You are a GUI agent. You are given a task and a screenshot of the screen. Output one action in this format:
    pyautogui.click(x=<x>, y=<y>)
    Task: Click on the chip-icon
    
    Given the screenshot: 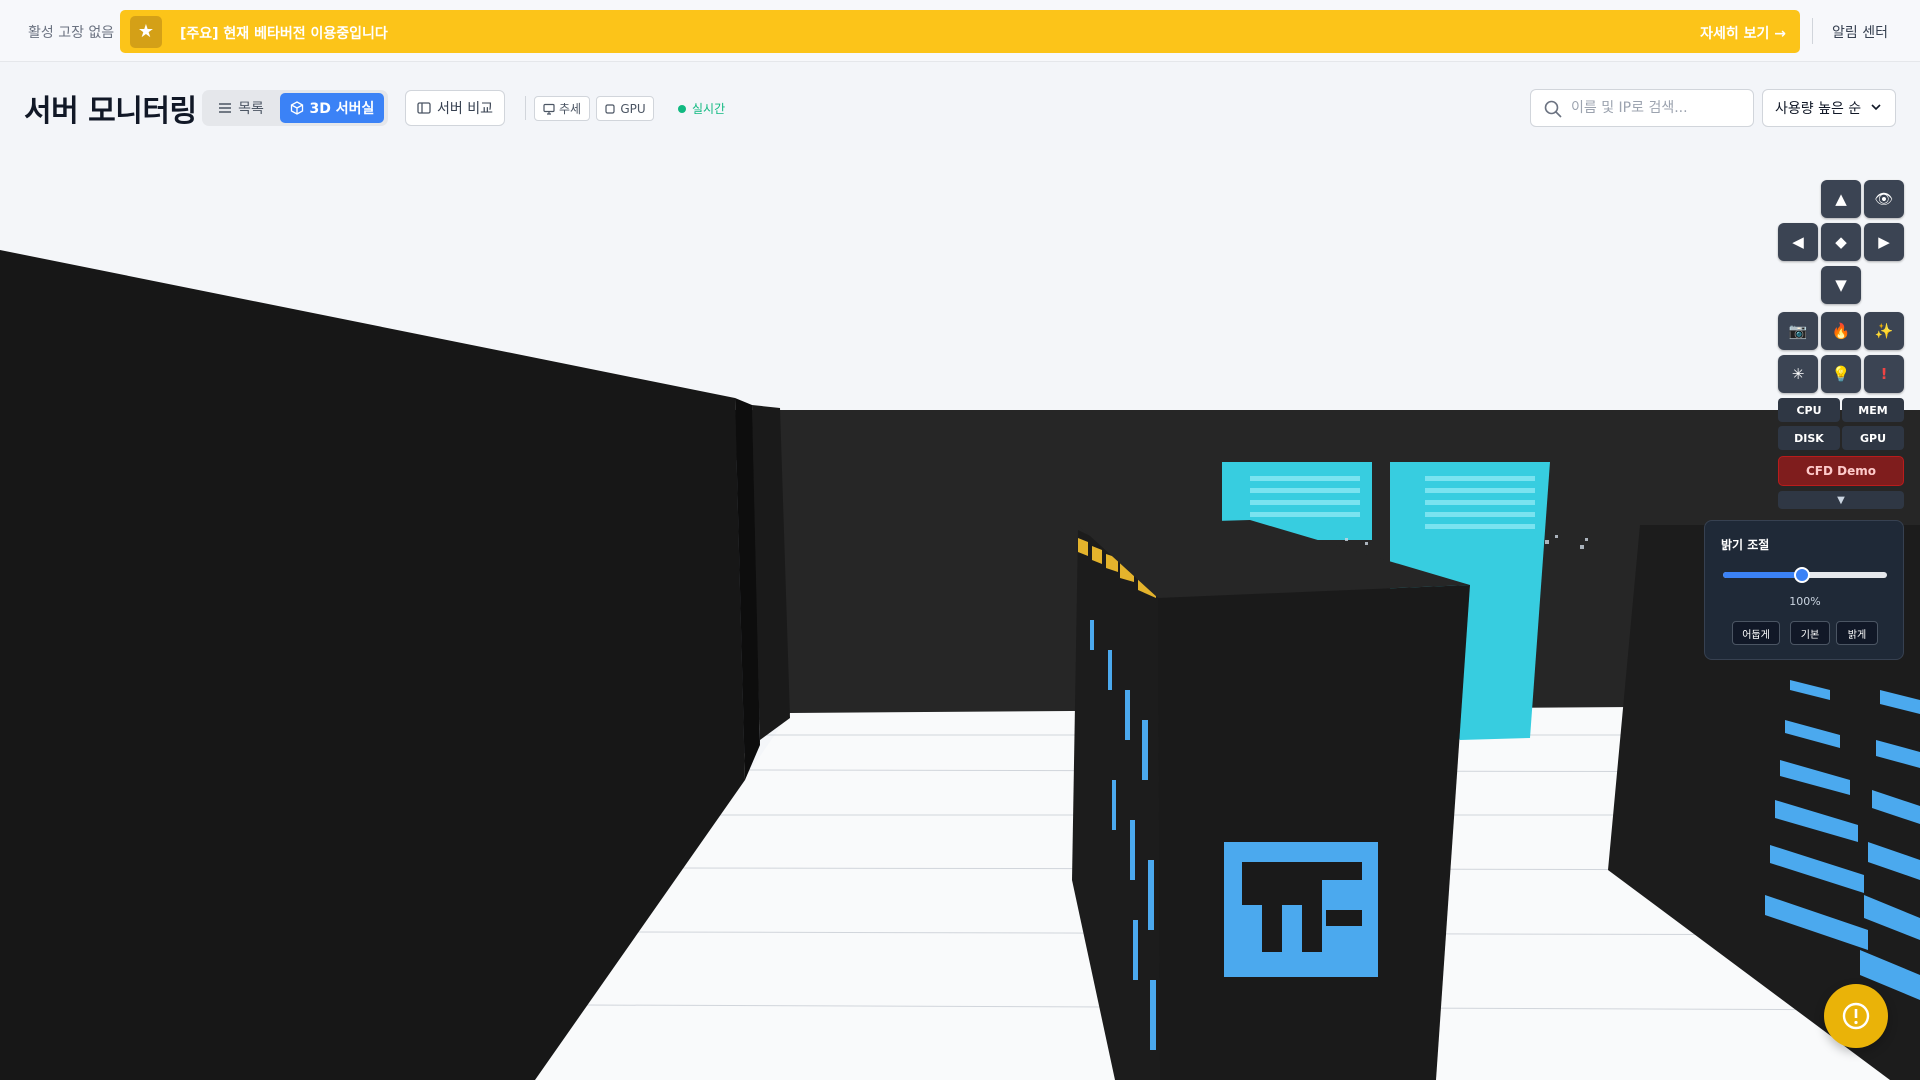 What is the action you would take?
    pyautogui.click(x=610, y=108)
    